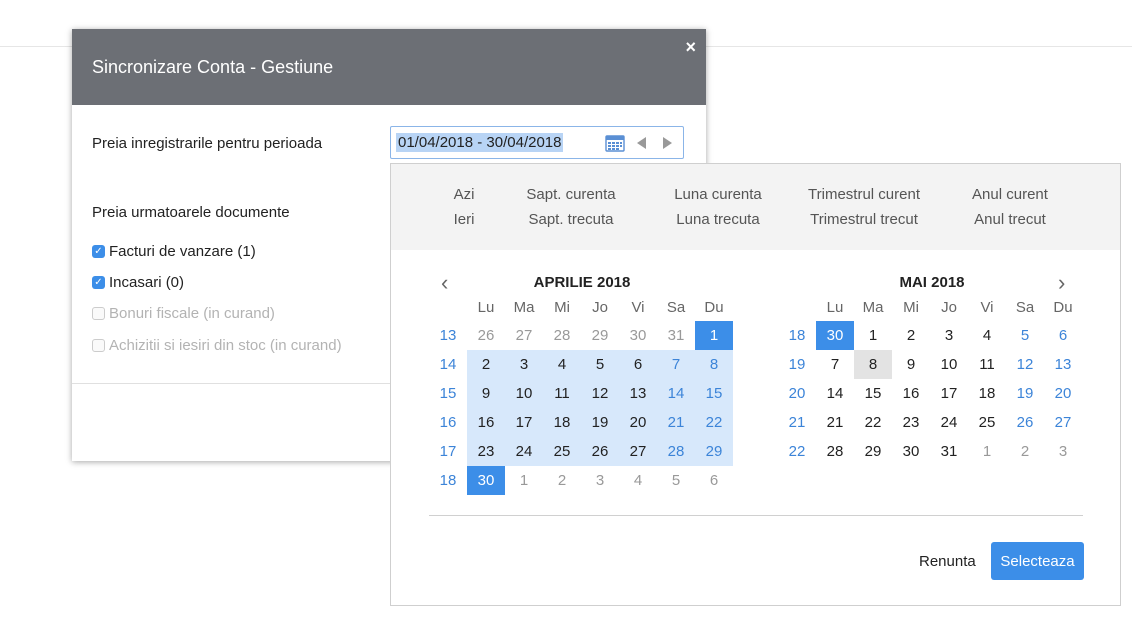 The image size is (1132, 619). What do you see at coordinates (464, 194) in the screenshot?
I see `preset-option: Azi` at bounding box center [464, 194].